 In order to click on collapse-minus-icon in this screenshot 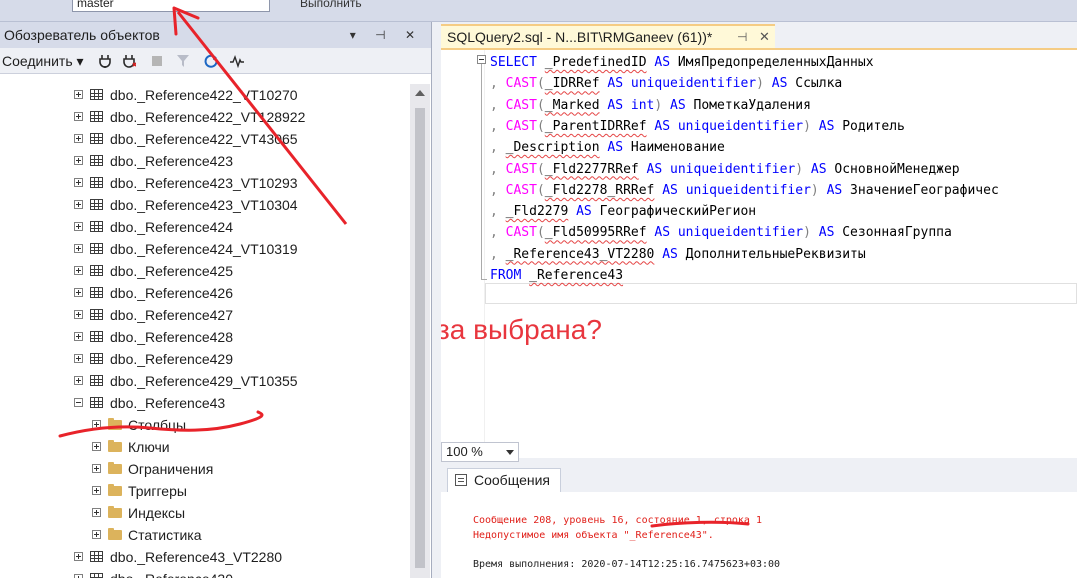, I will do `click(78, 402)`.